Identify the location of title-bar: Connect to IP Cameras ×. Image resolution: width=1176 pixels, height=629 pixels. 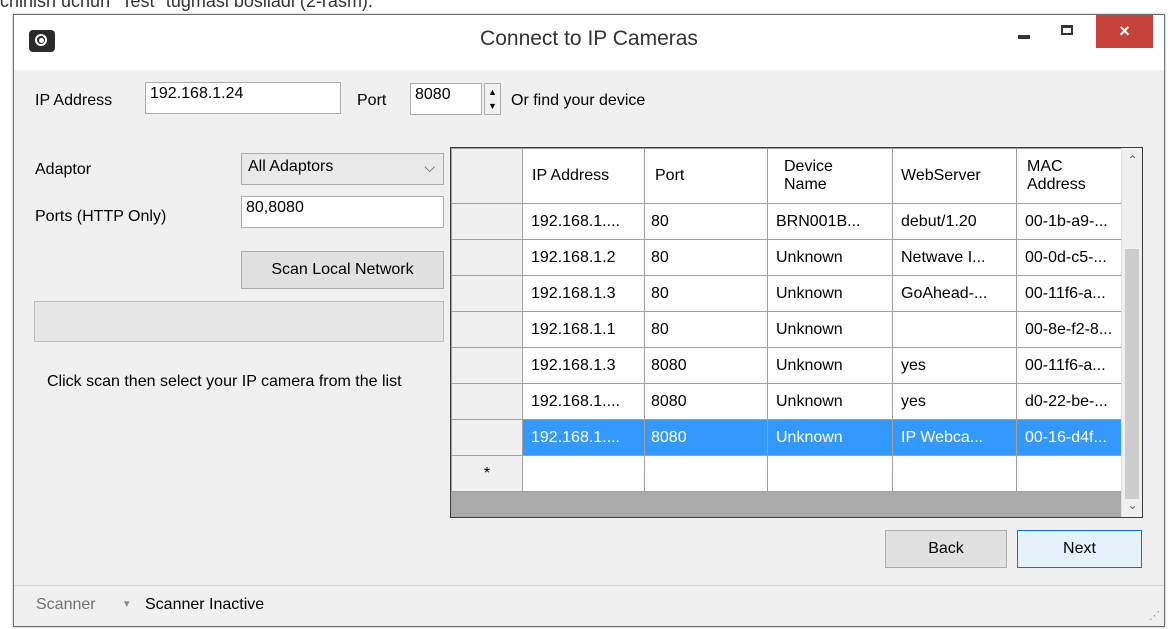
(589, 42).